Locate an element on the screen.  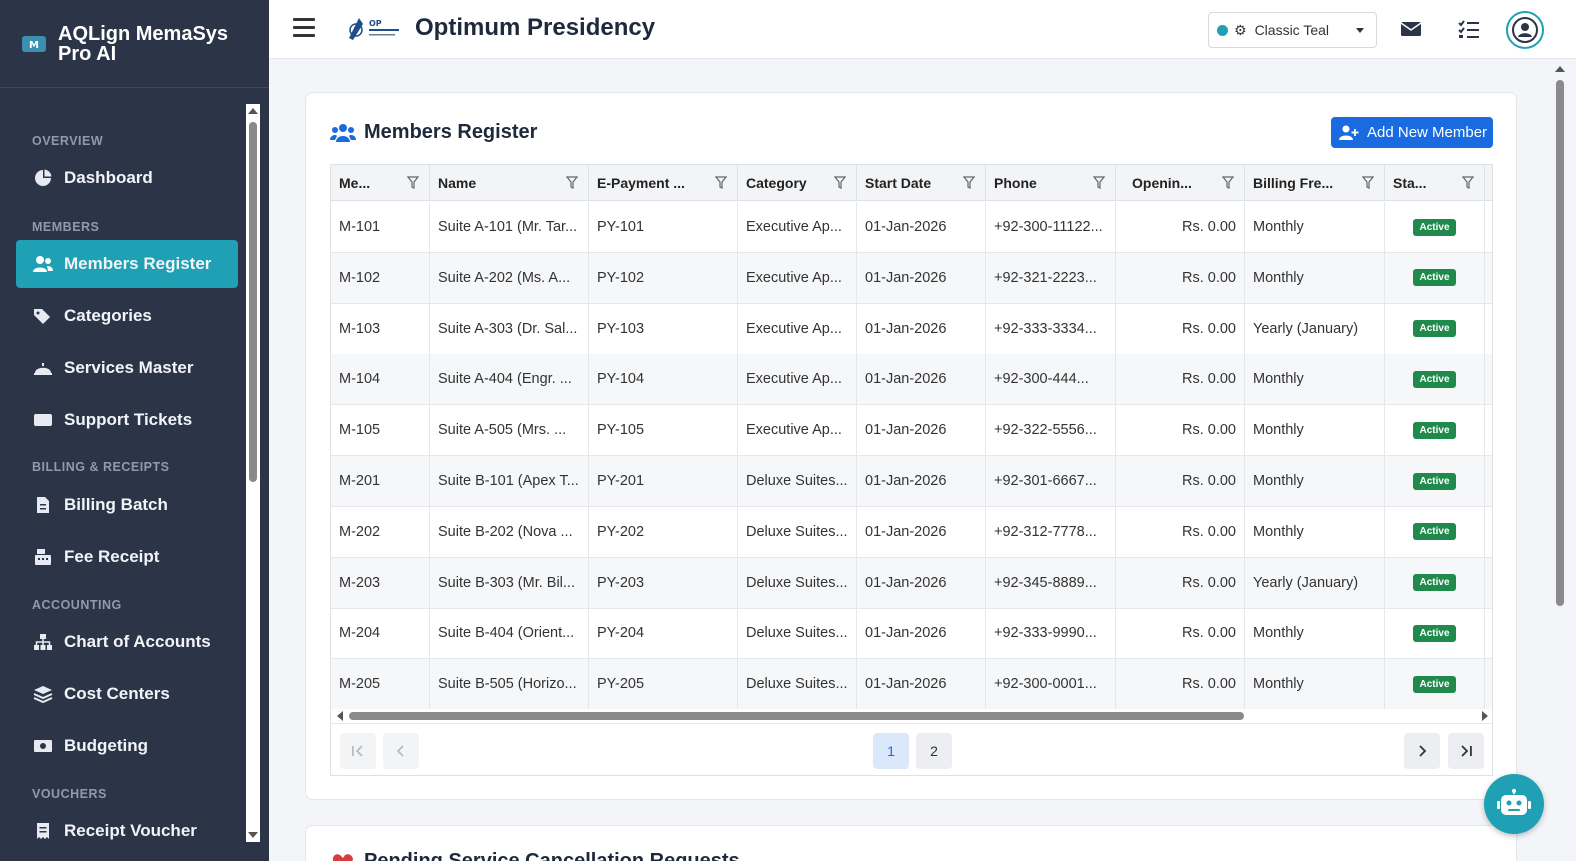
task-list-icon is located at coordinates (1469, 29).